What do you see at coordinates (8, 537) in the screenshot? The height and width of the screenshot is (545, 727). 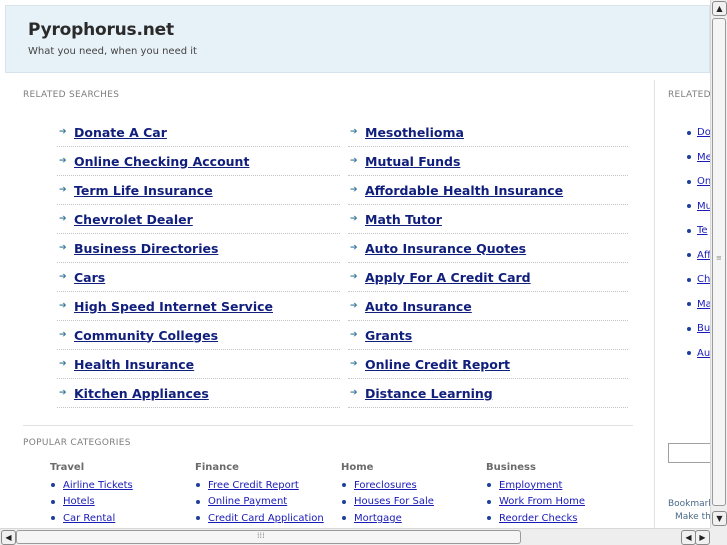 I see `scroll-left-button: ◀` at bounding box center [8, 537].